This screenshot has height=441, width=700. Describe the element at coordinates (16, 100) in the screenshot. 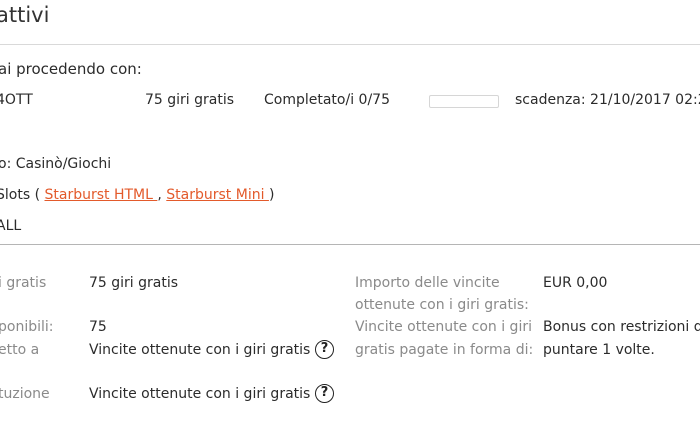

I see `promo-code: 4OTT` at that location.